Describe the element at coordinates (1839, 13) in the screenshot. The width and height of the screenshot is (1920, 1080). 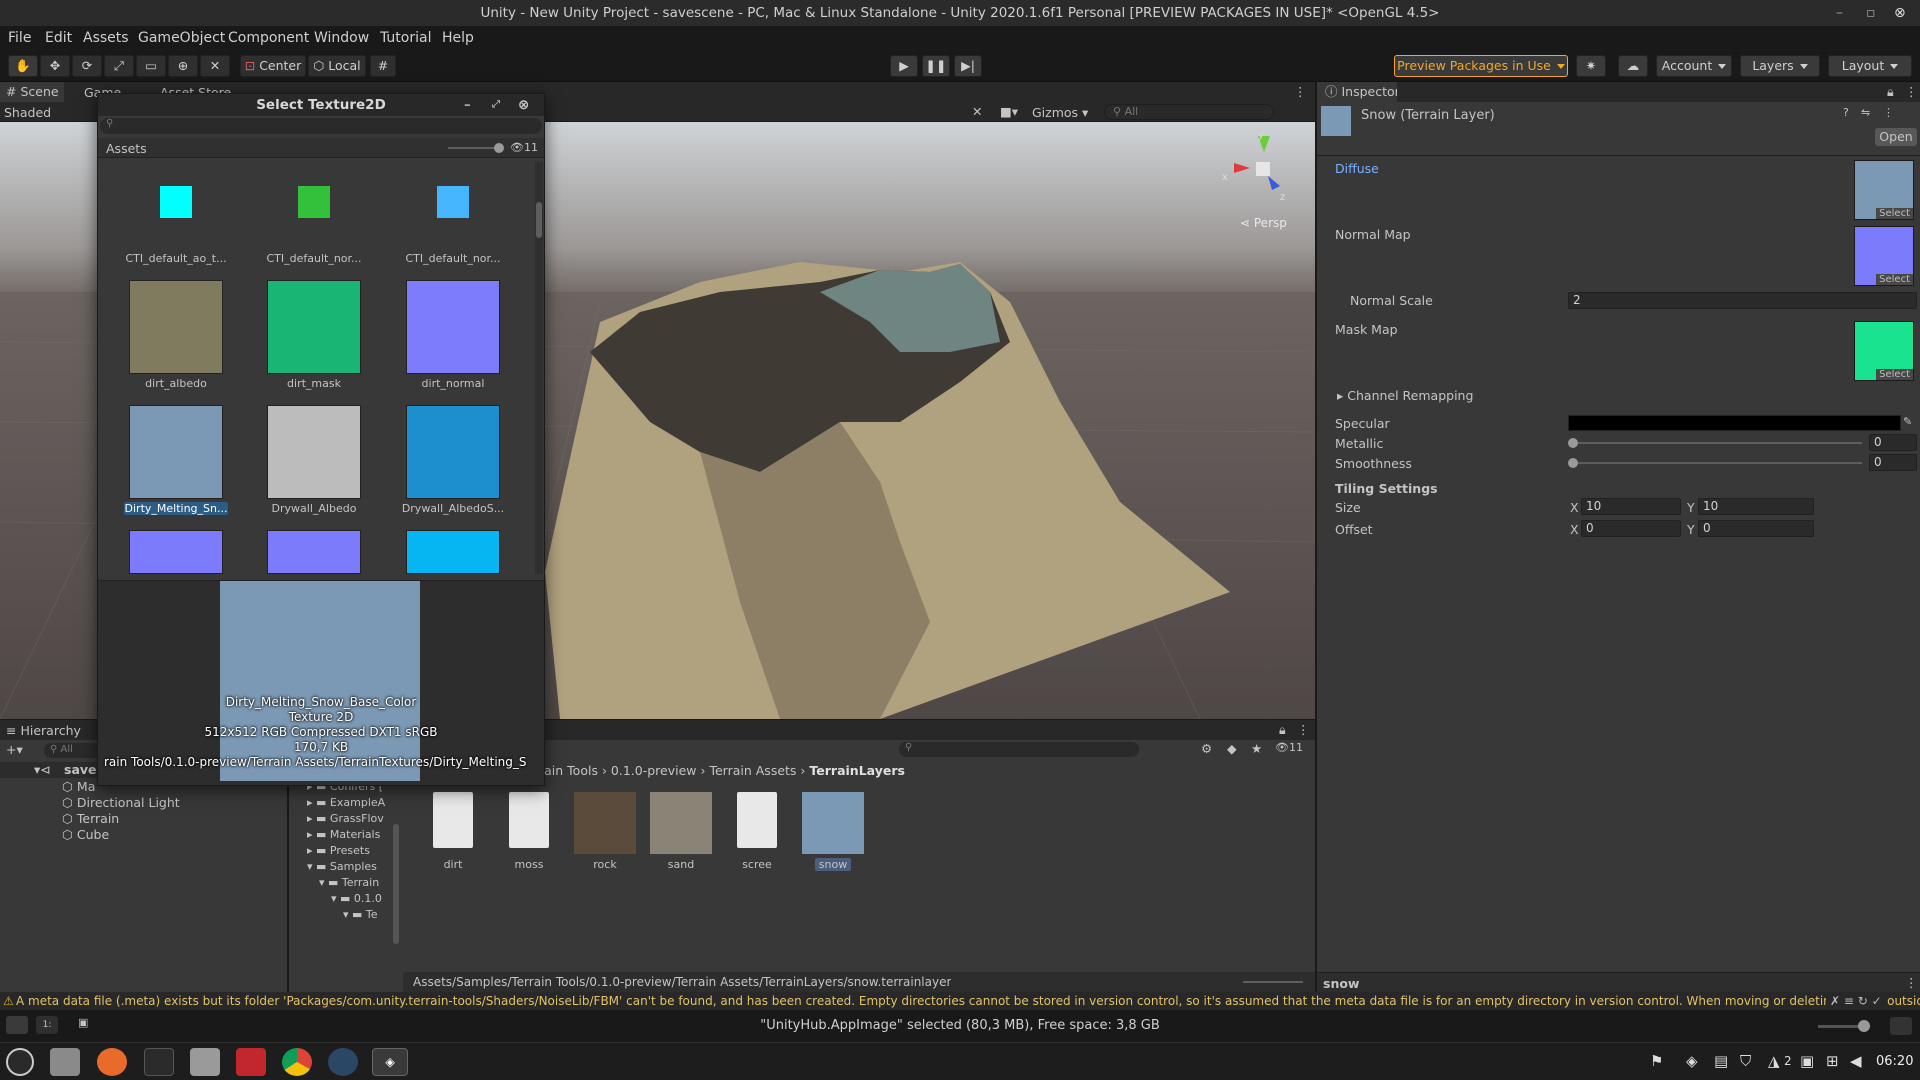
I see `minimize-icon: –` at that location.